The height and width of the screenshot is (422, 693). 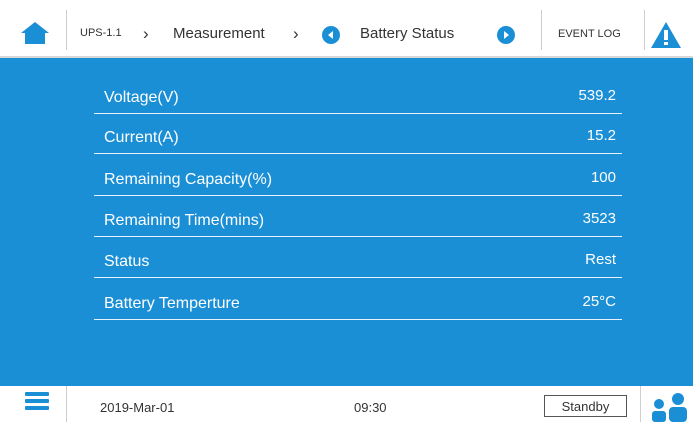 I want to click on measurement-value: 3523, so click(x=599, y=218).